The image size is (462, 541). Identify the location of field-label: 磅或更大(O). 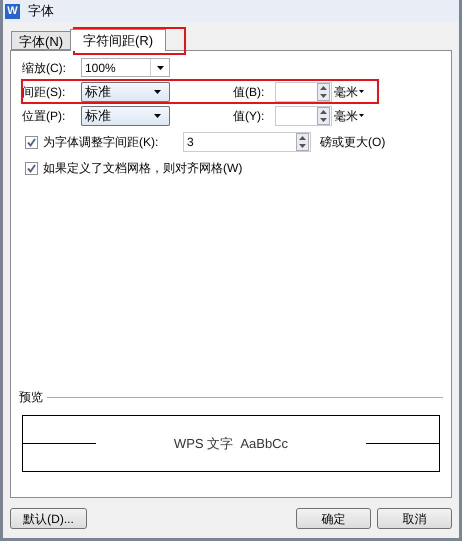
(353, 142).